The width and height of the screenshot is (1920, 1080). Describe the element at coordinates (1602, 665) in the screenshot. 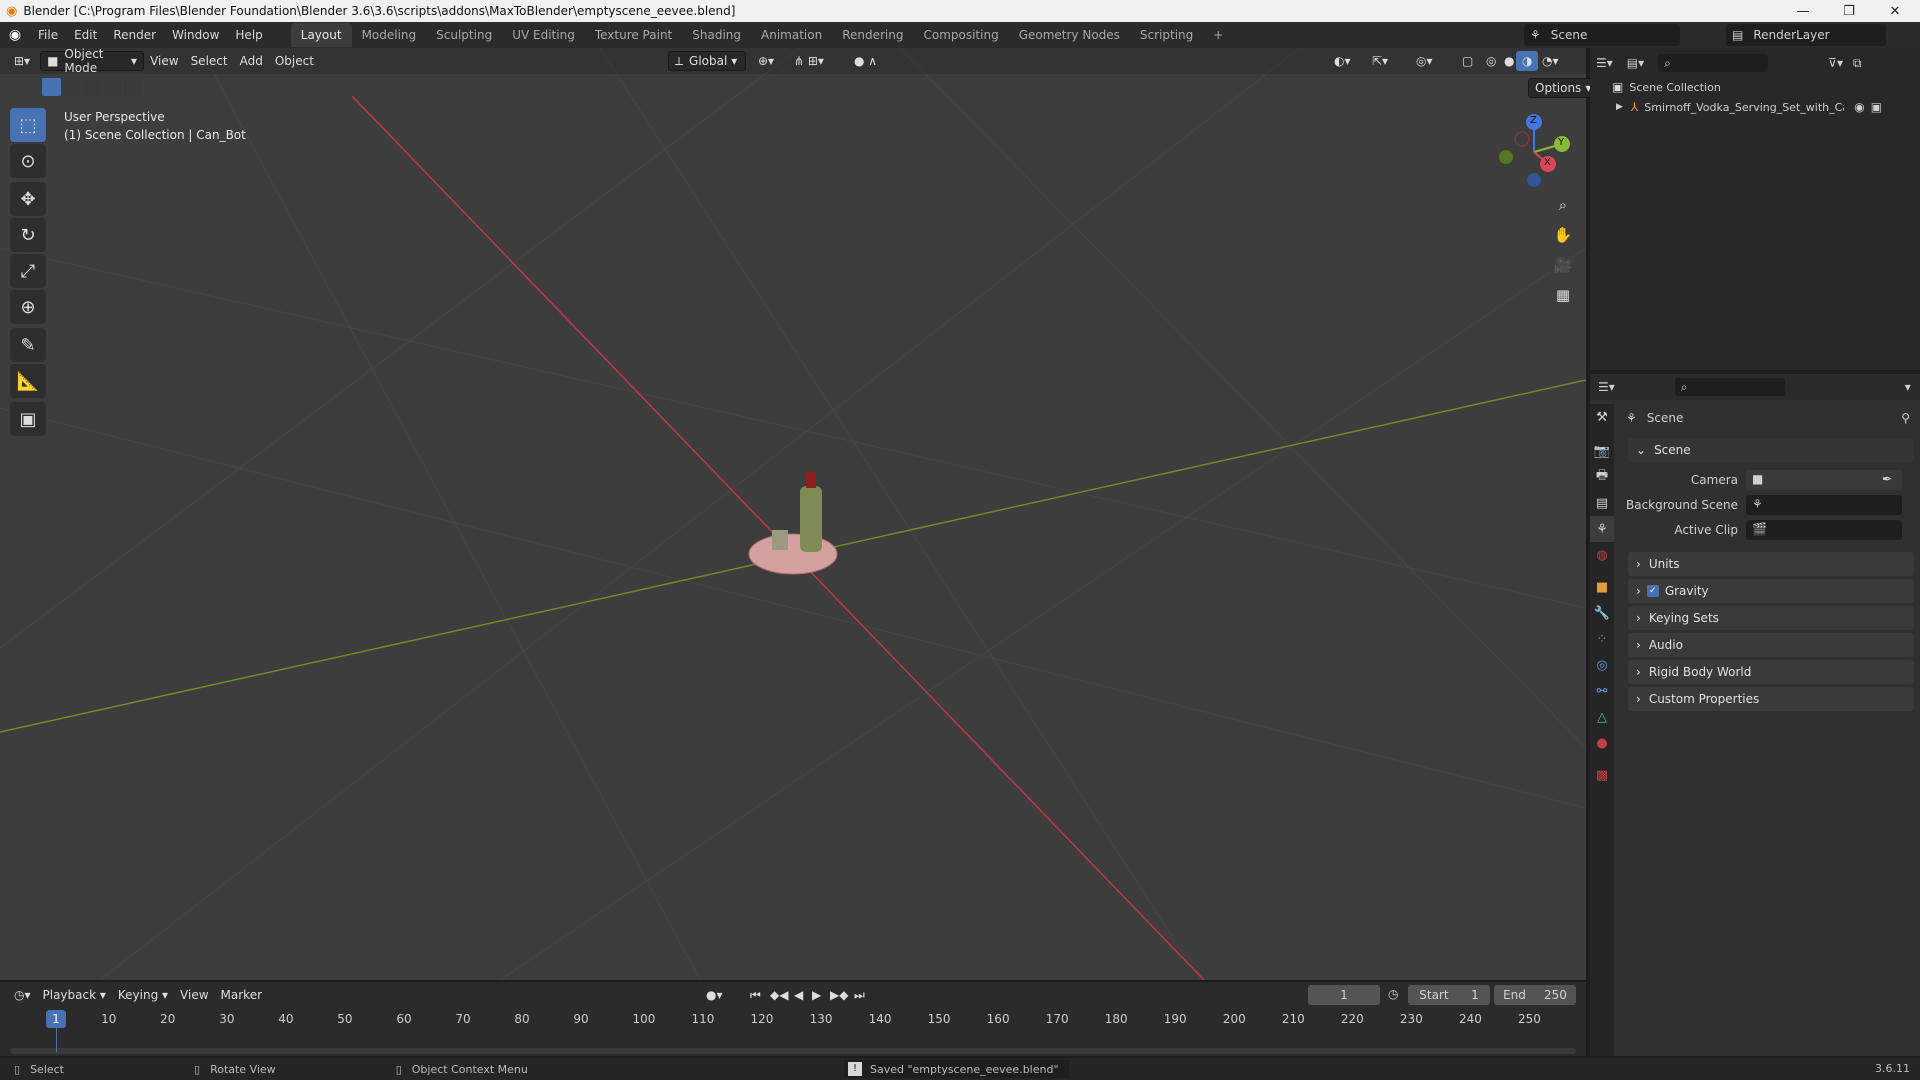

I see `physics-tab-icon: ◎` at that location.